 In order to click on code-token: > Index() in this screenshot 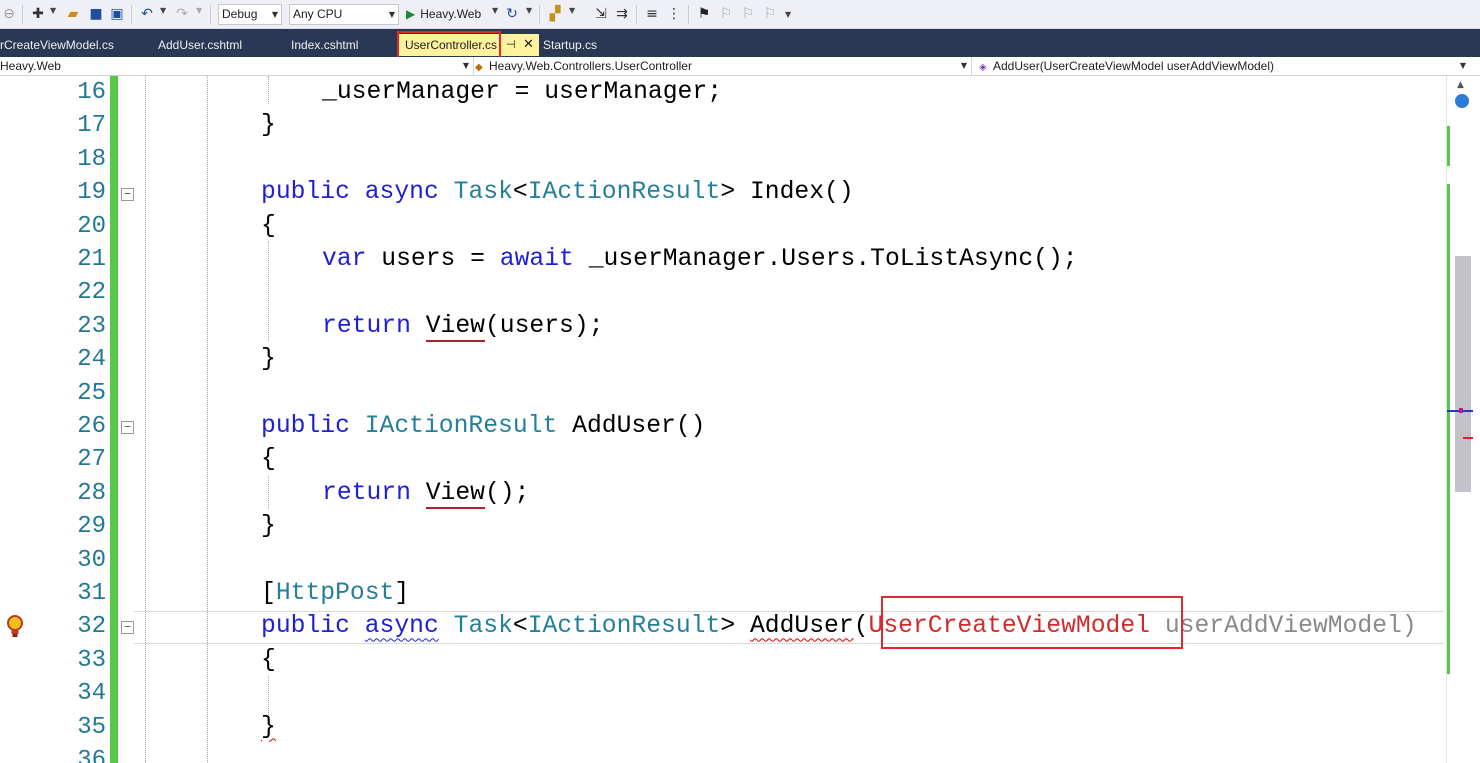, I will do `click(787, 192)`.